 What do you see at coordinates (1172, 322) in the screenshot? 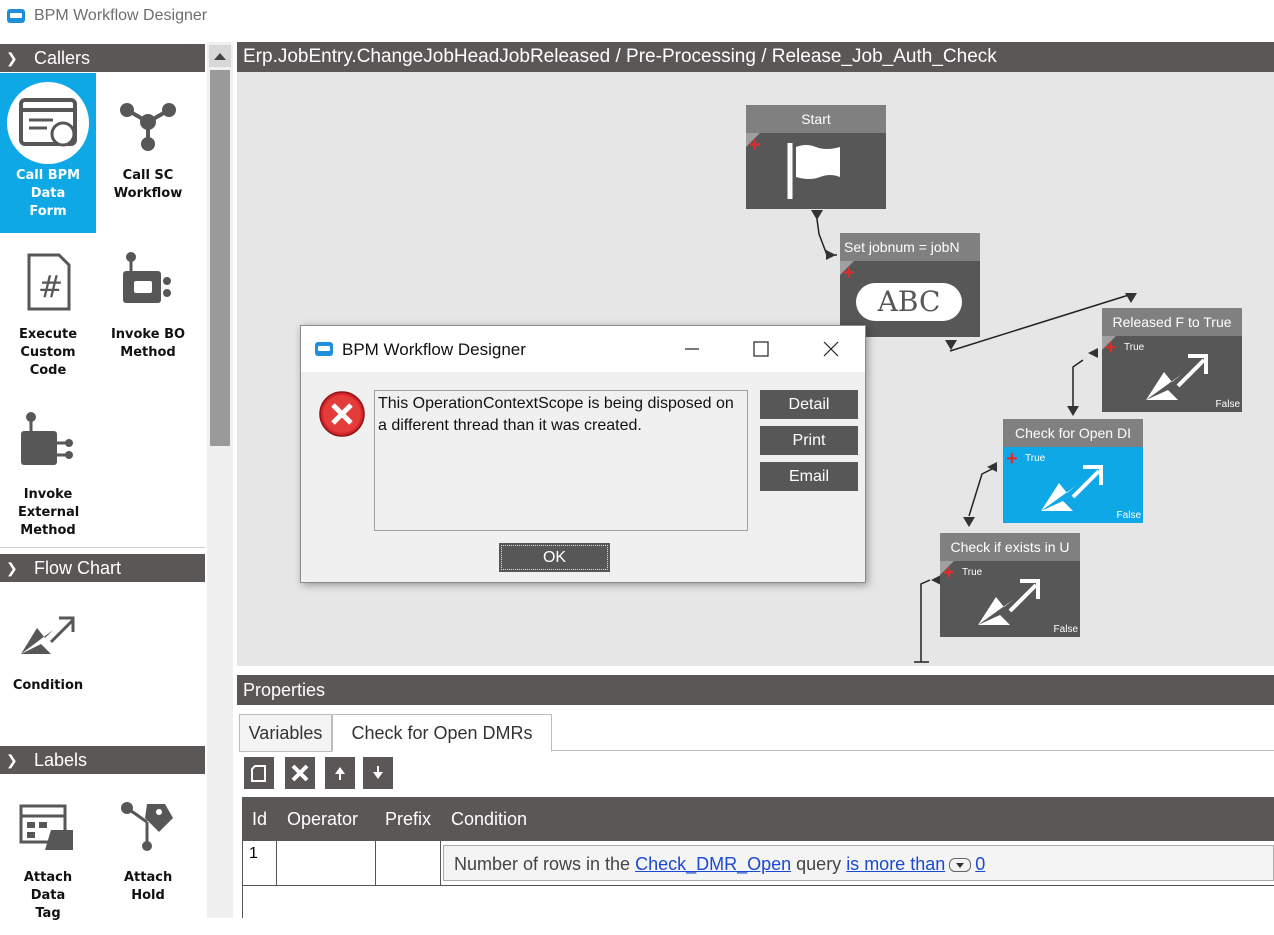
I see `node-title: Released F to True` at bounding box center [1172, 322].